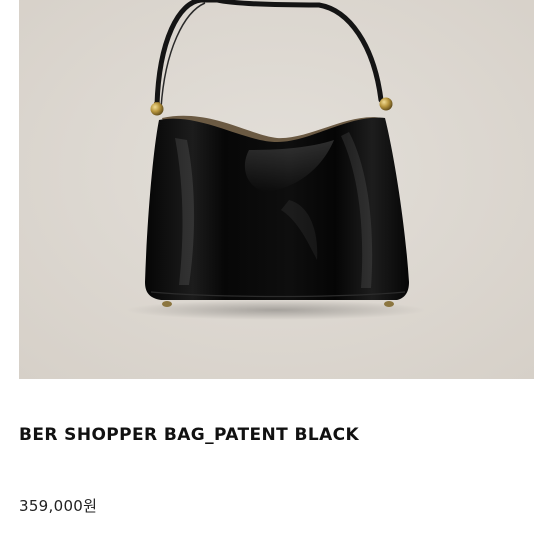 The width and height of the screenshot is (554, 554). I want to click on product-price: 359,000원, so click(58, 506).